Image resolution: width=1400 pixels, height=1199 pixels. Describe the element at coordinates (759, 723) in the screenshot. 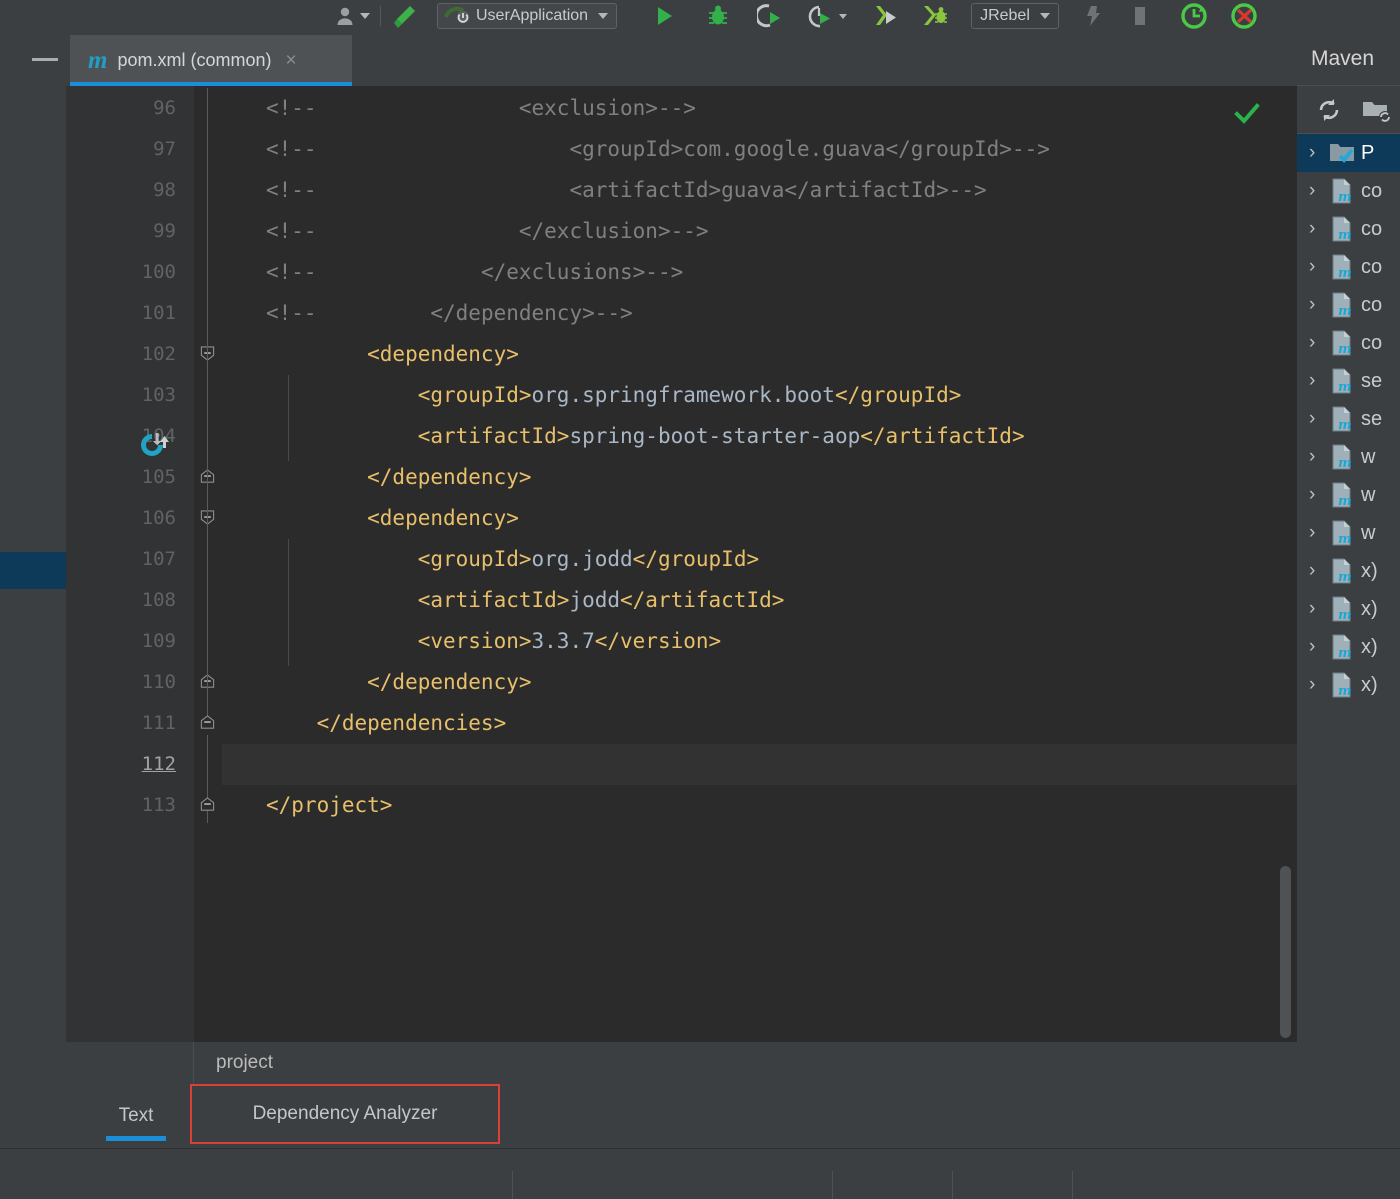

I see `code-line: </dependencies>` at that location.